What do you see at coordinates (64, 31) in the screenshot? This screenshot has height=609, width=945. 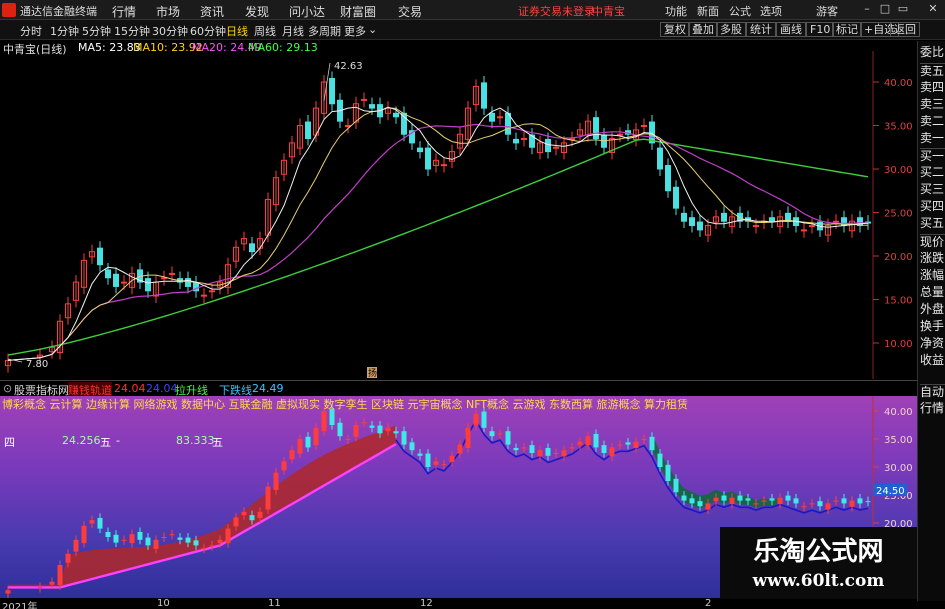 I see `tf-1min: 1分钟` at bounding box center [64, 31].